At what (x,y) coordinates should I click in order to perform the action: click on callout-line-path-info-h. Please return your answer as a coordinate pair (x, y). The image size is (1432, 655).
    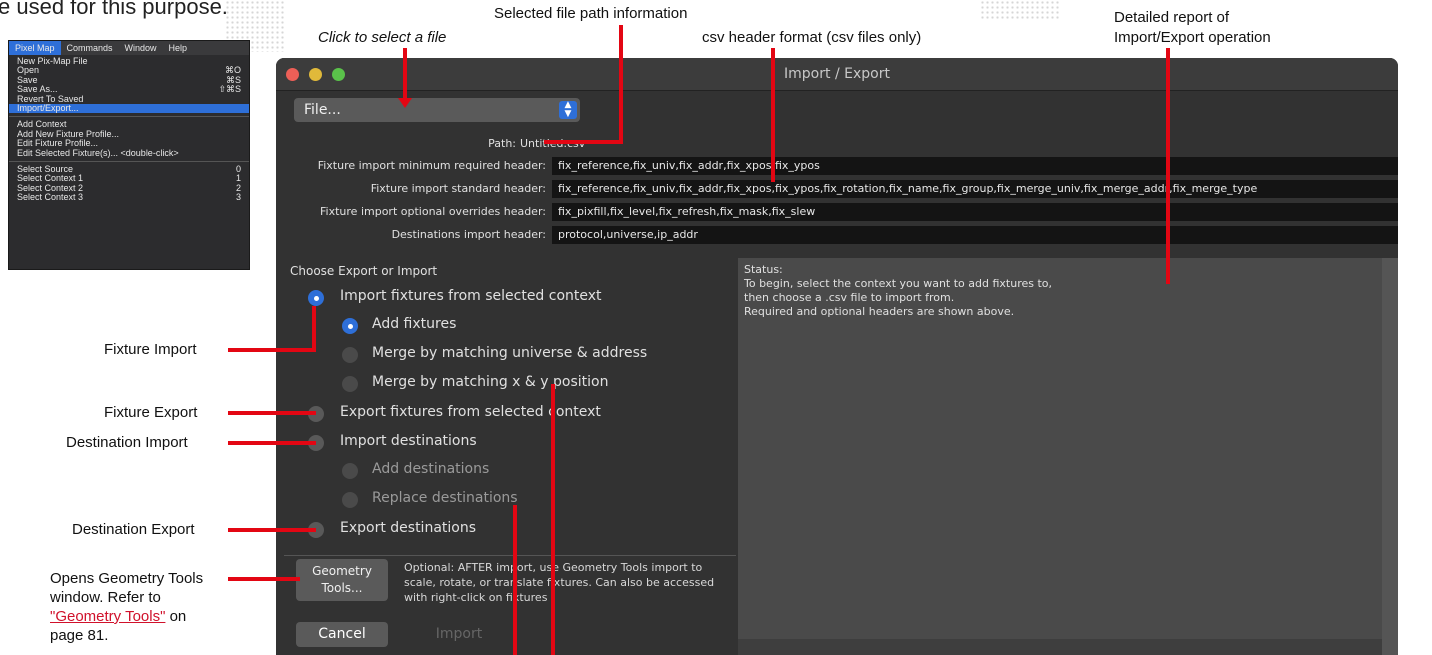
    Looking at the image, I should click on (583, 142).